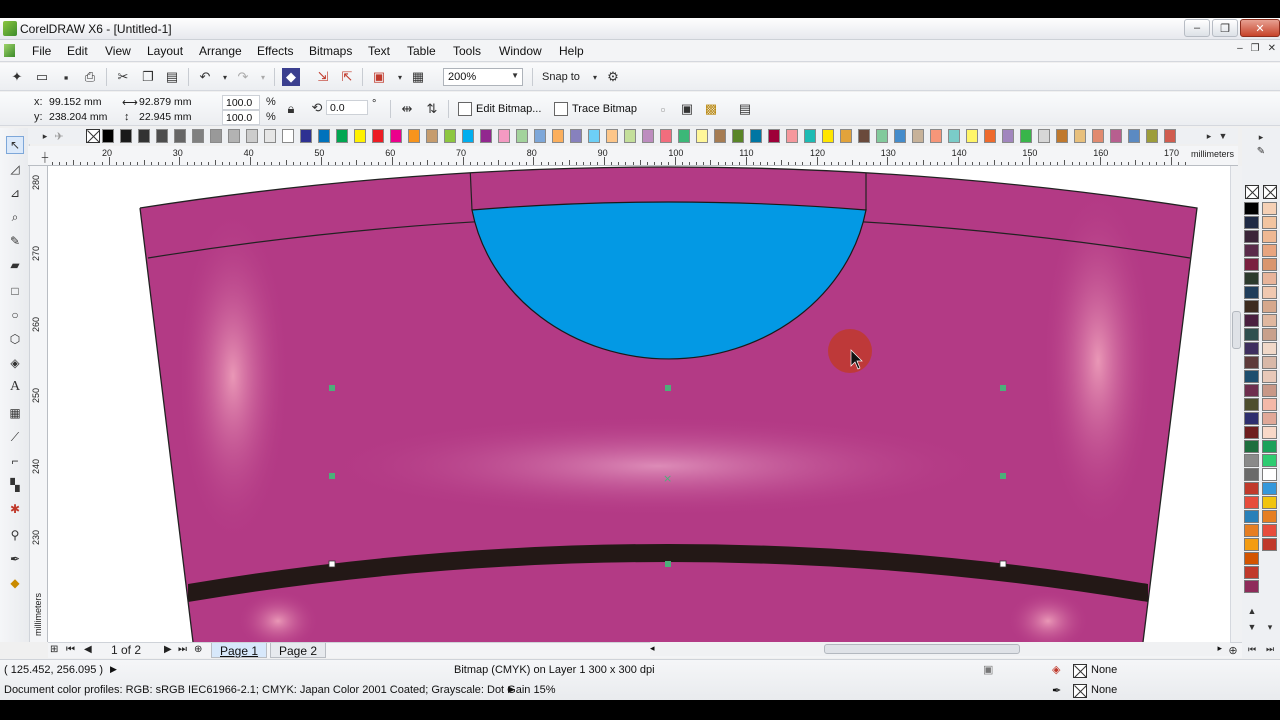 This screenshot has width=1280, height=720. What do you see at coordinates (1080, 691) in the screenshot?
I see `outline-none-swatch` at bounding box center [1080, 691].